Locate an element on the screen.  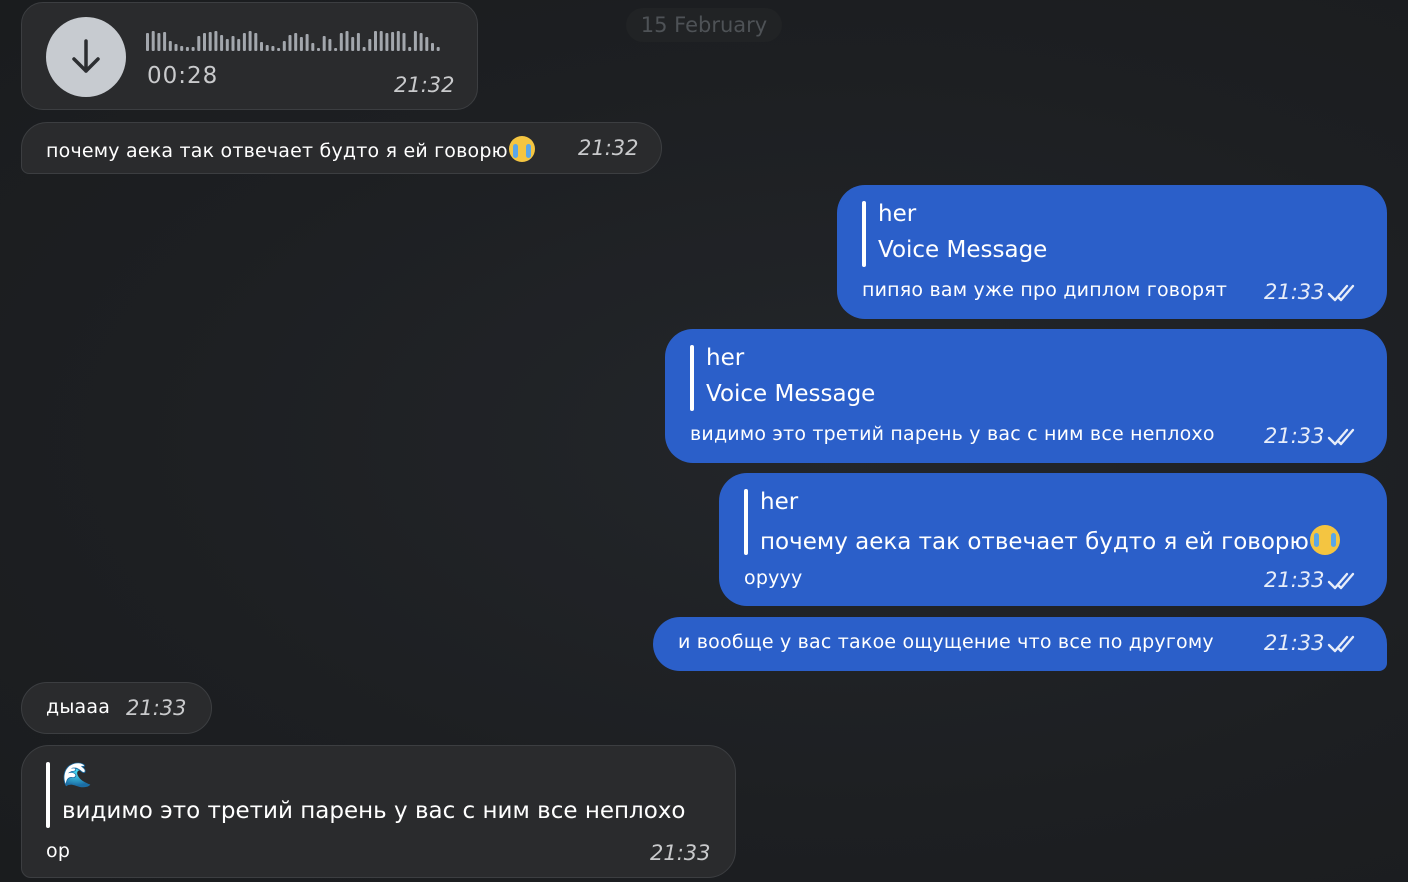
message-text: ор is located at coordinates (58, 851).